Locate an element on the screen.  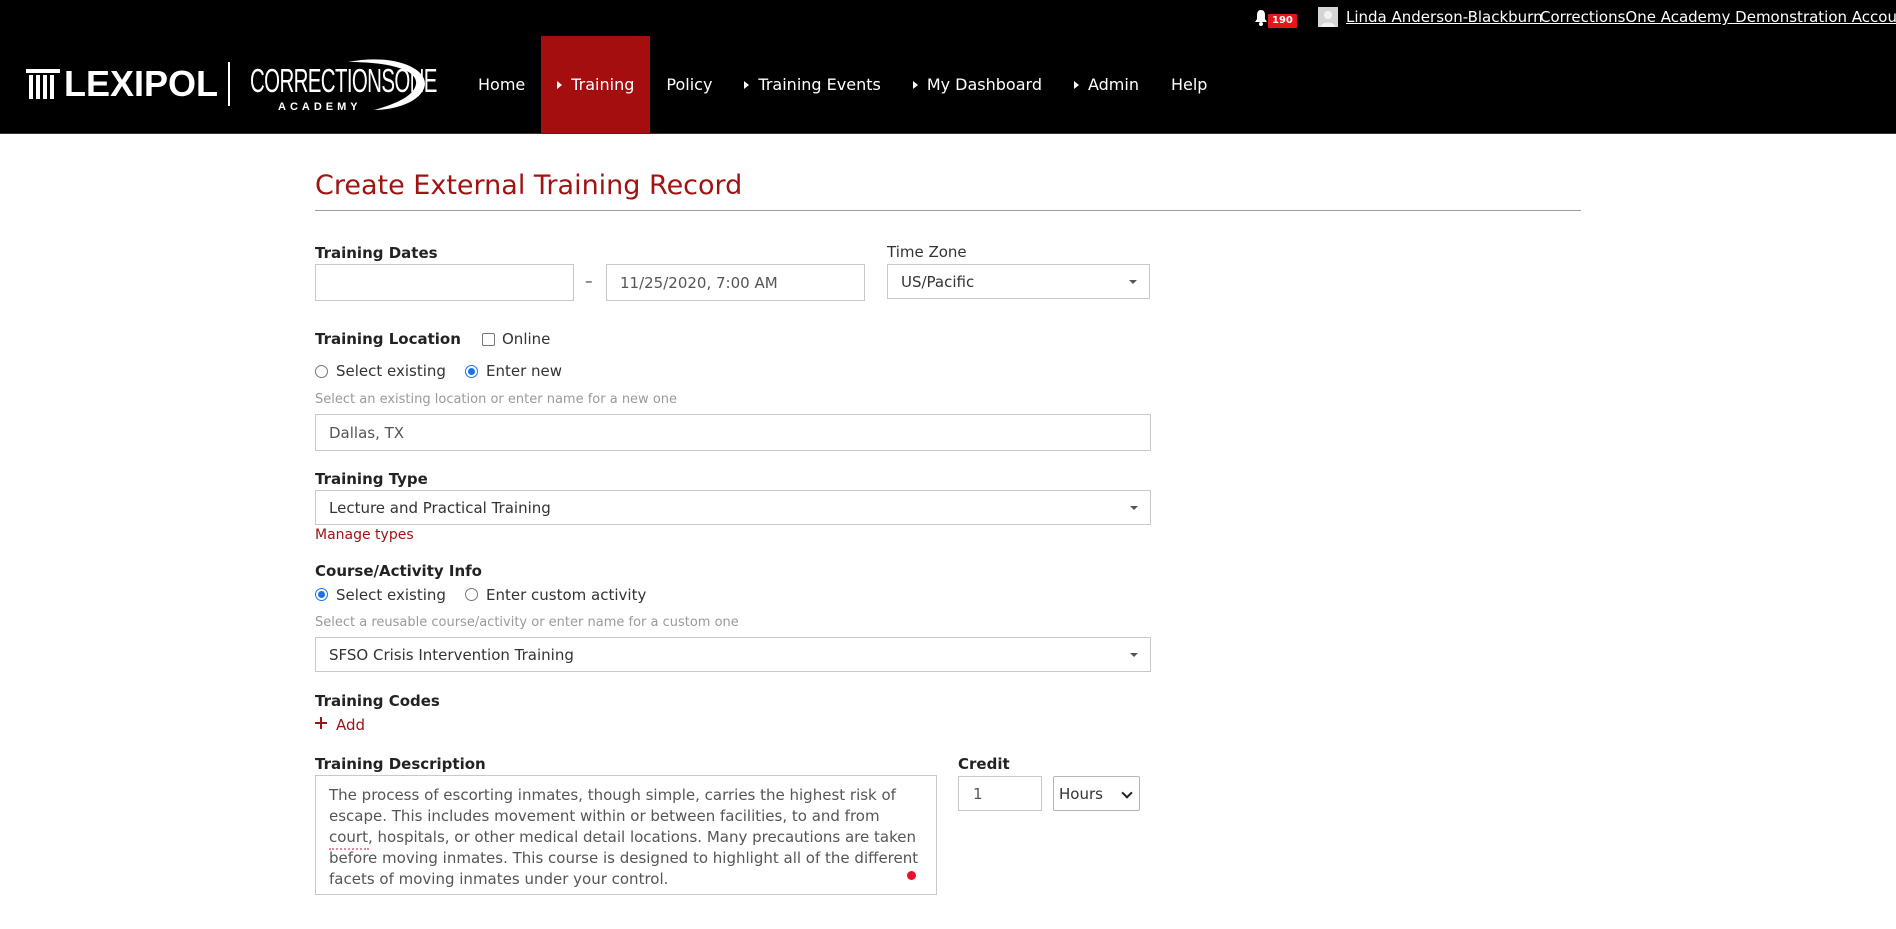
title-divider is located at coordinates (948, 210).